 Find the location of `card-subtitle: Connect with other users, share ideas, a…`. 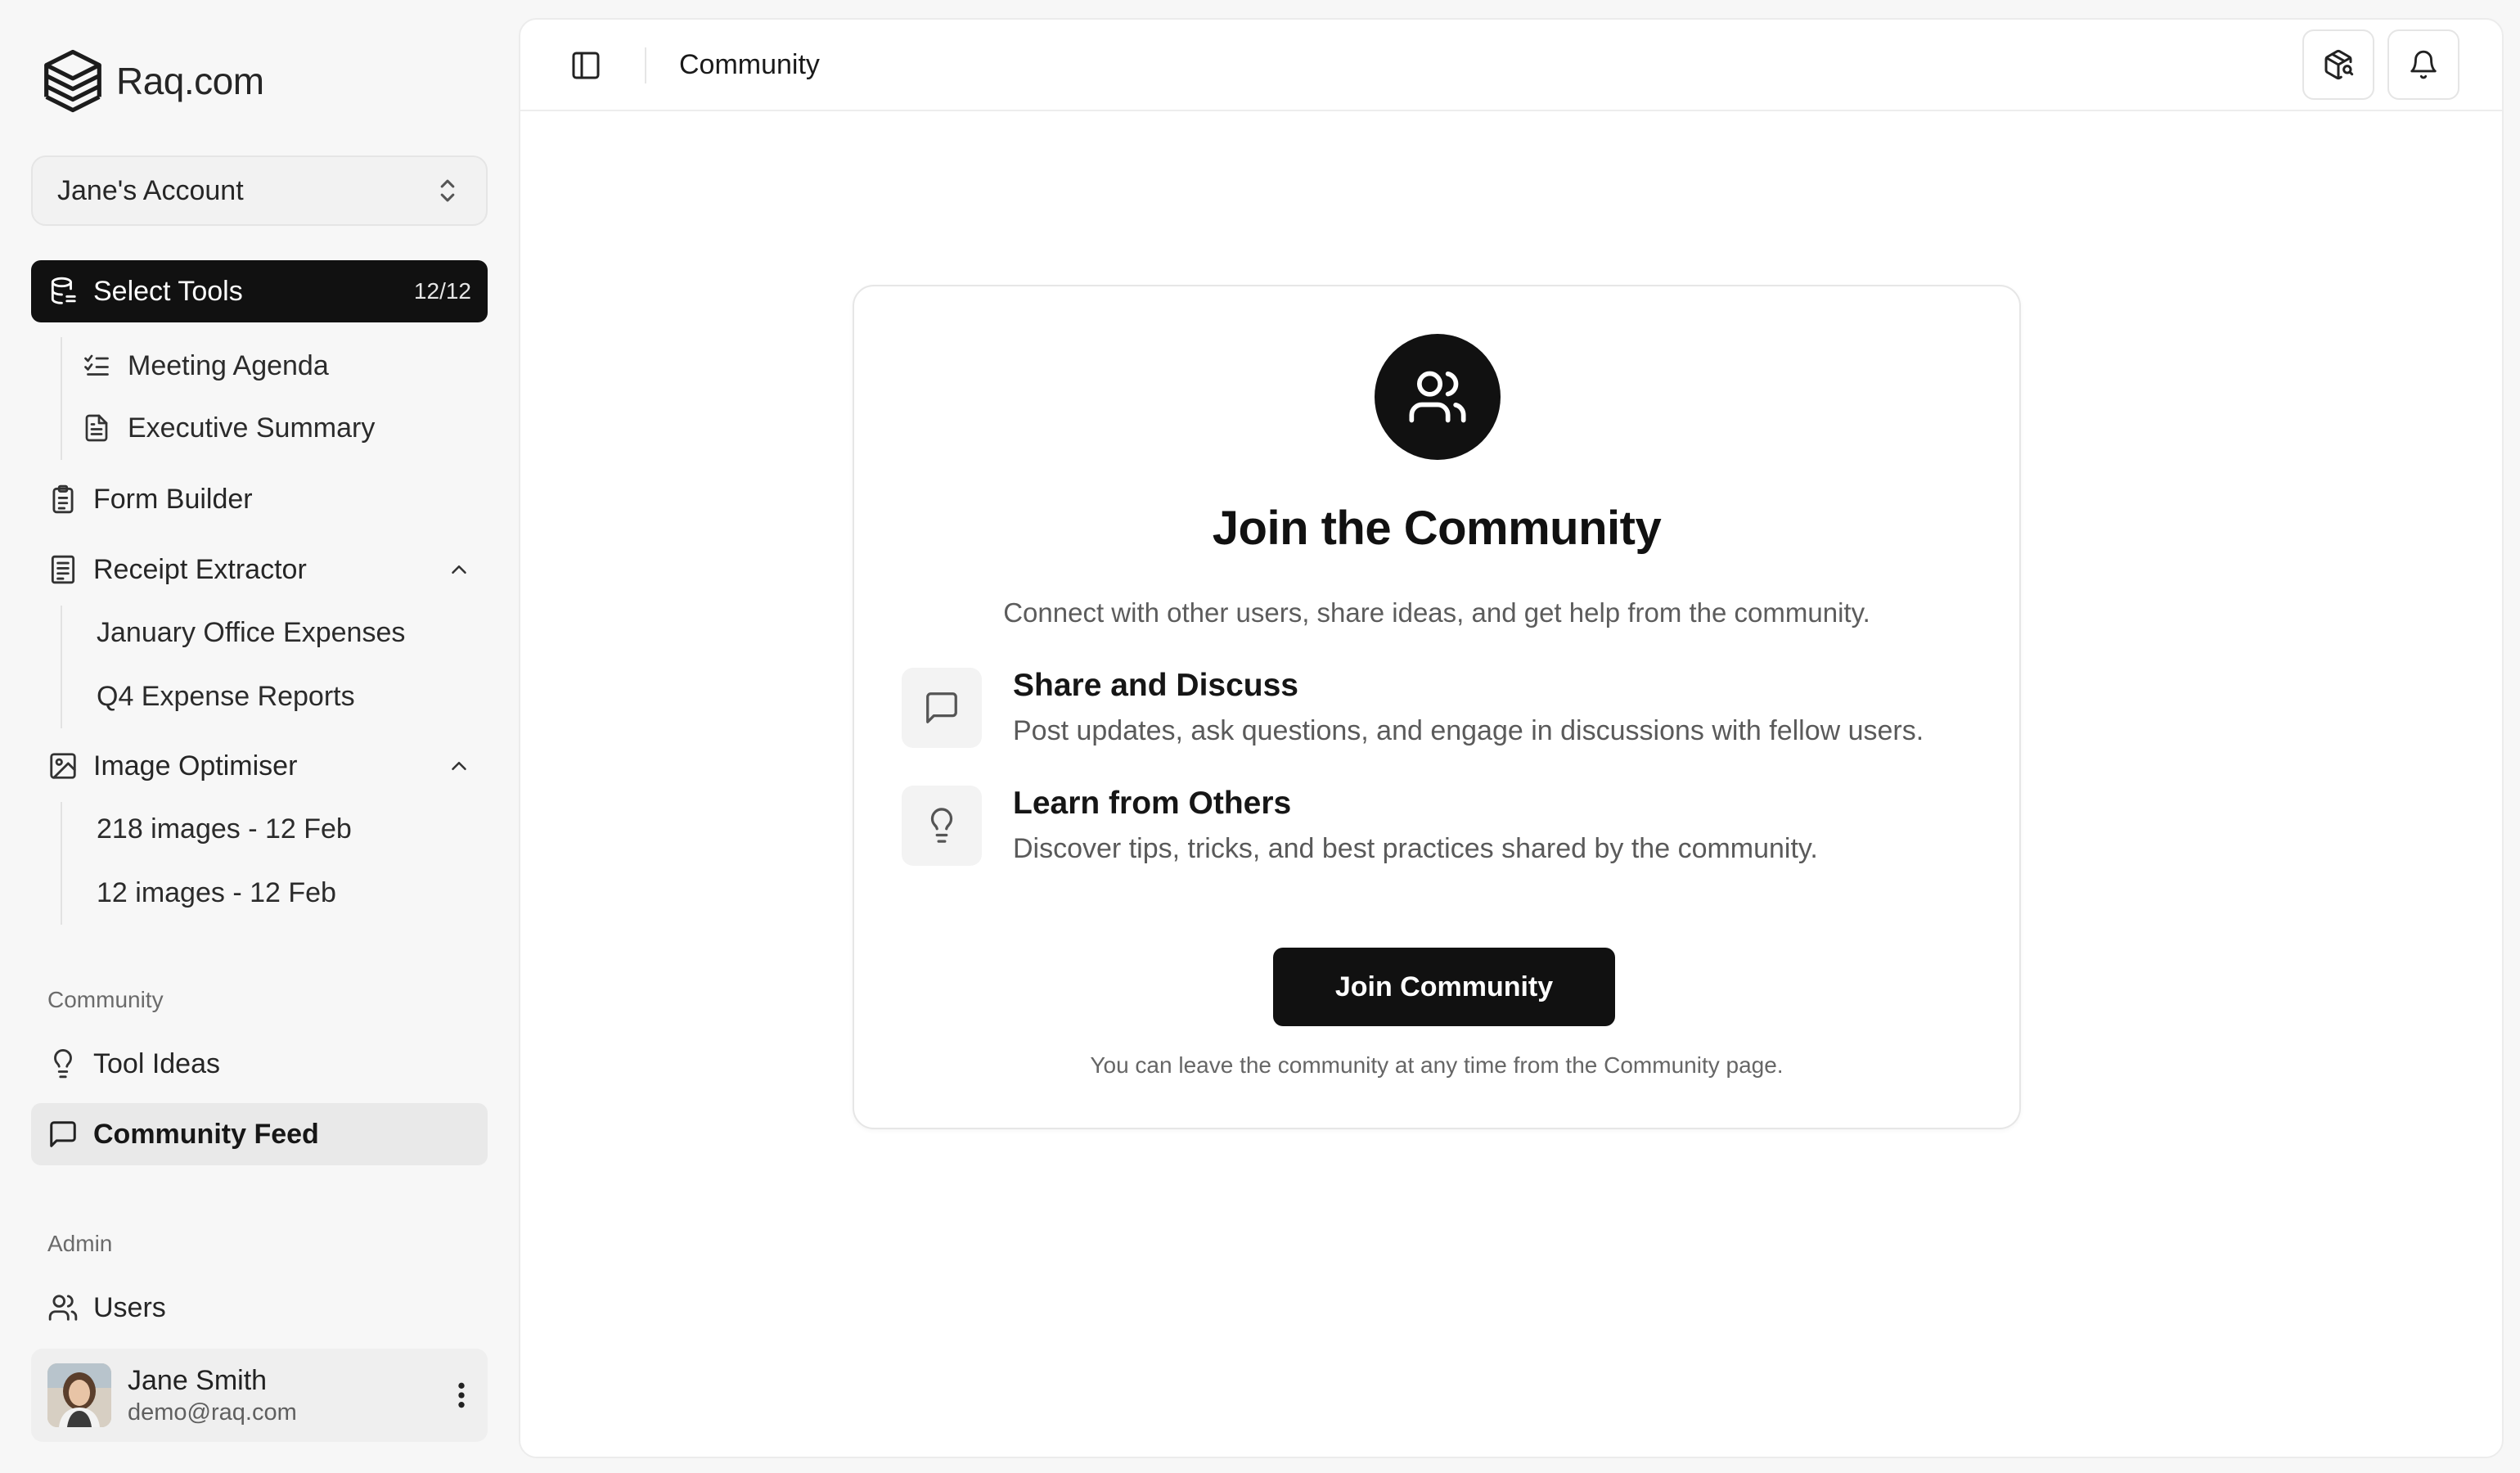

card-subtitle: Connect with other users, share ideas, a… is located at coordinates (1437, 612).